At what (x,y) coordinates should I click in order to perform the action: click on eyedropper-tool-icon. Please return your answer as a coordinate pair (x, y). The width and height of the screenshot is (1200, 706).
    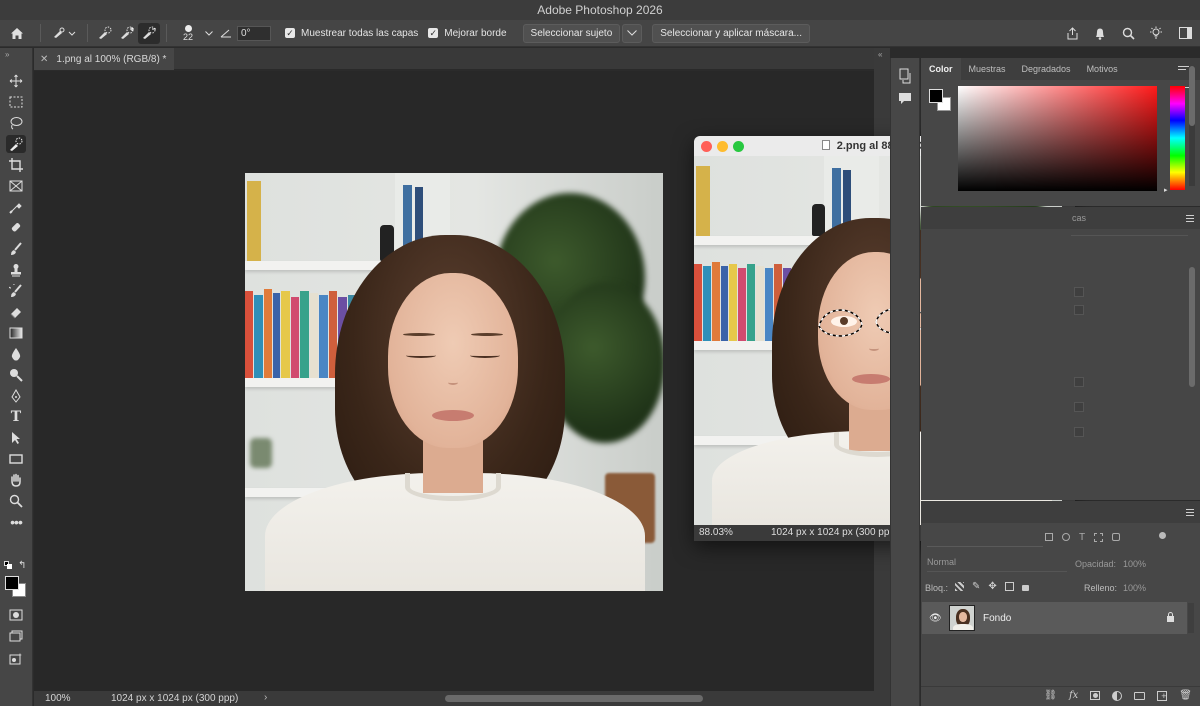
    Looking at the image, I should click on (16, 207).